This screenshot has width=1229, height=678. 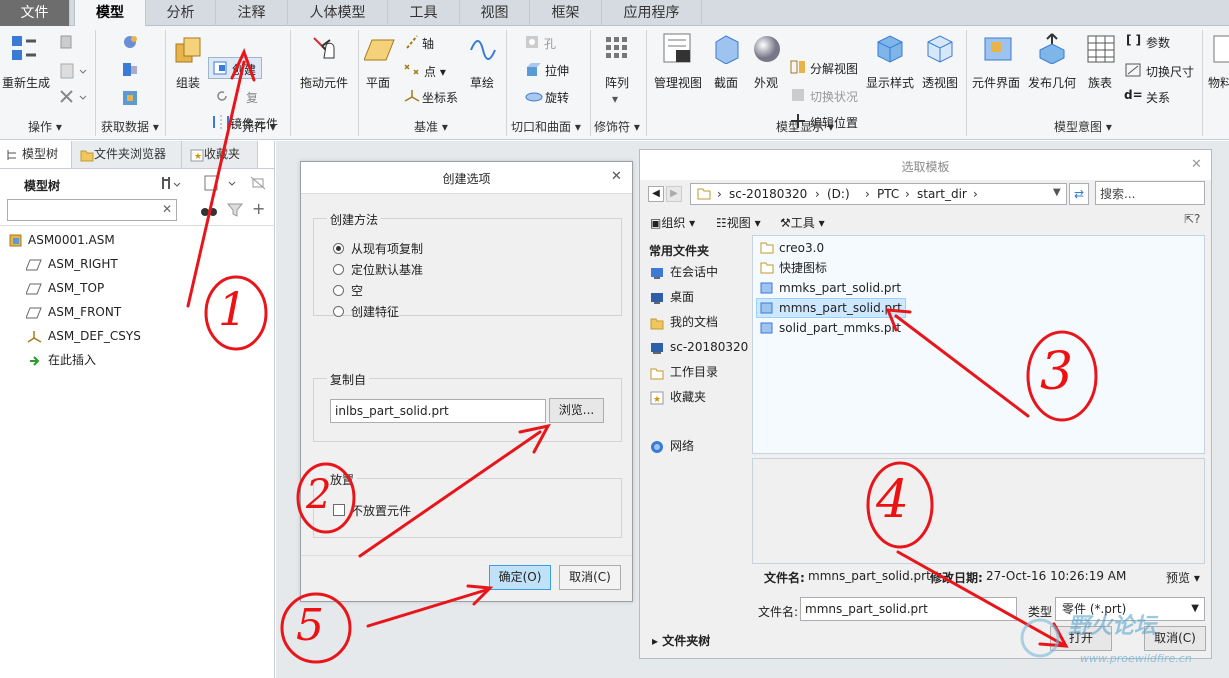 What do you see at coordinates (310, 625) in the screenshot?
I see `annotation-number-5: 5` at bounding box center [310, 625].